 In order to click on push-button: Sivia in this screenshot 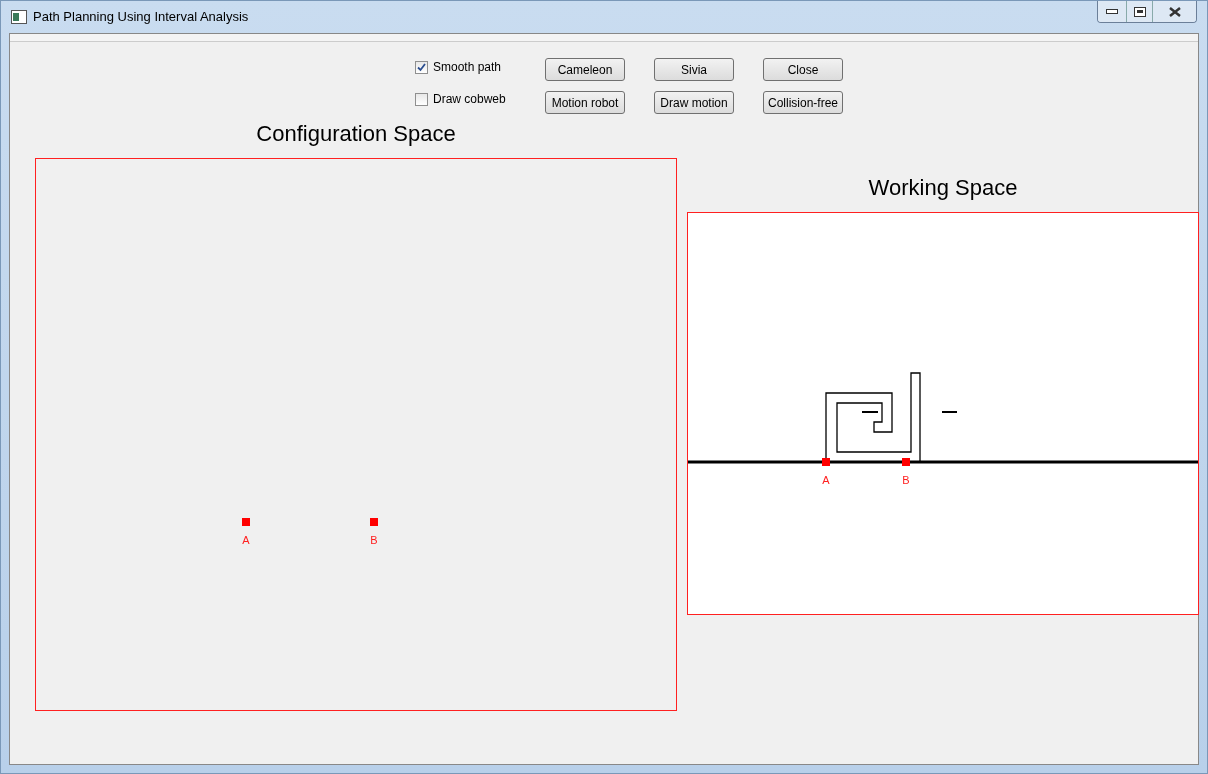, I will do `click(694, 69)`.